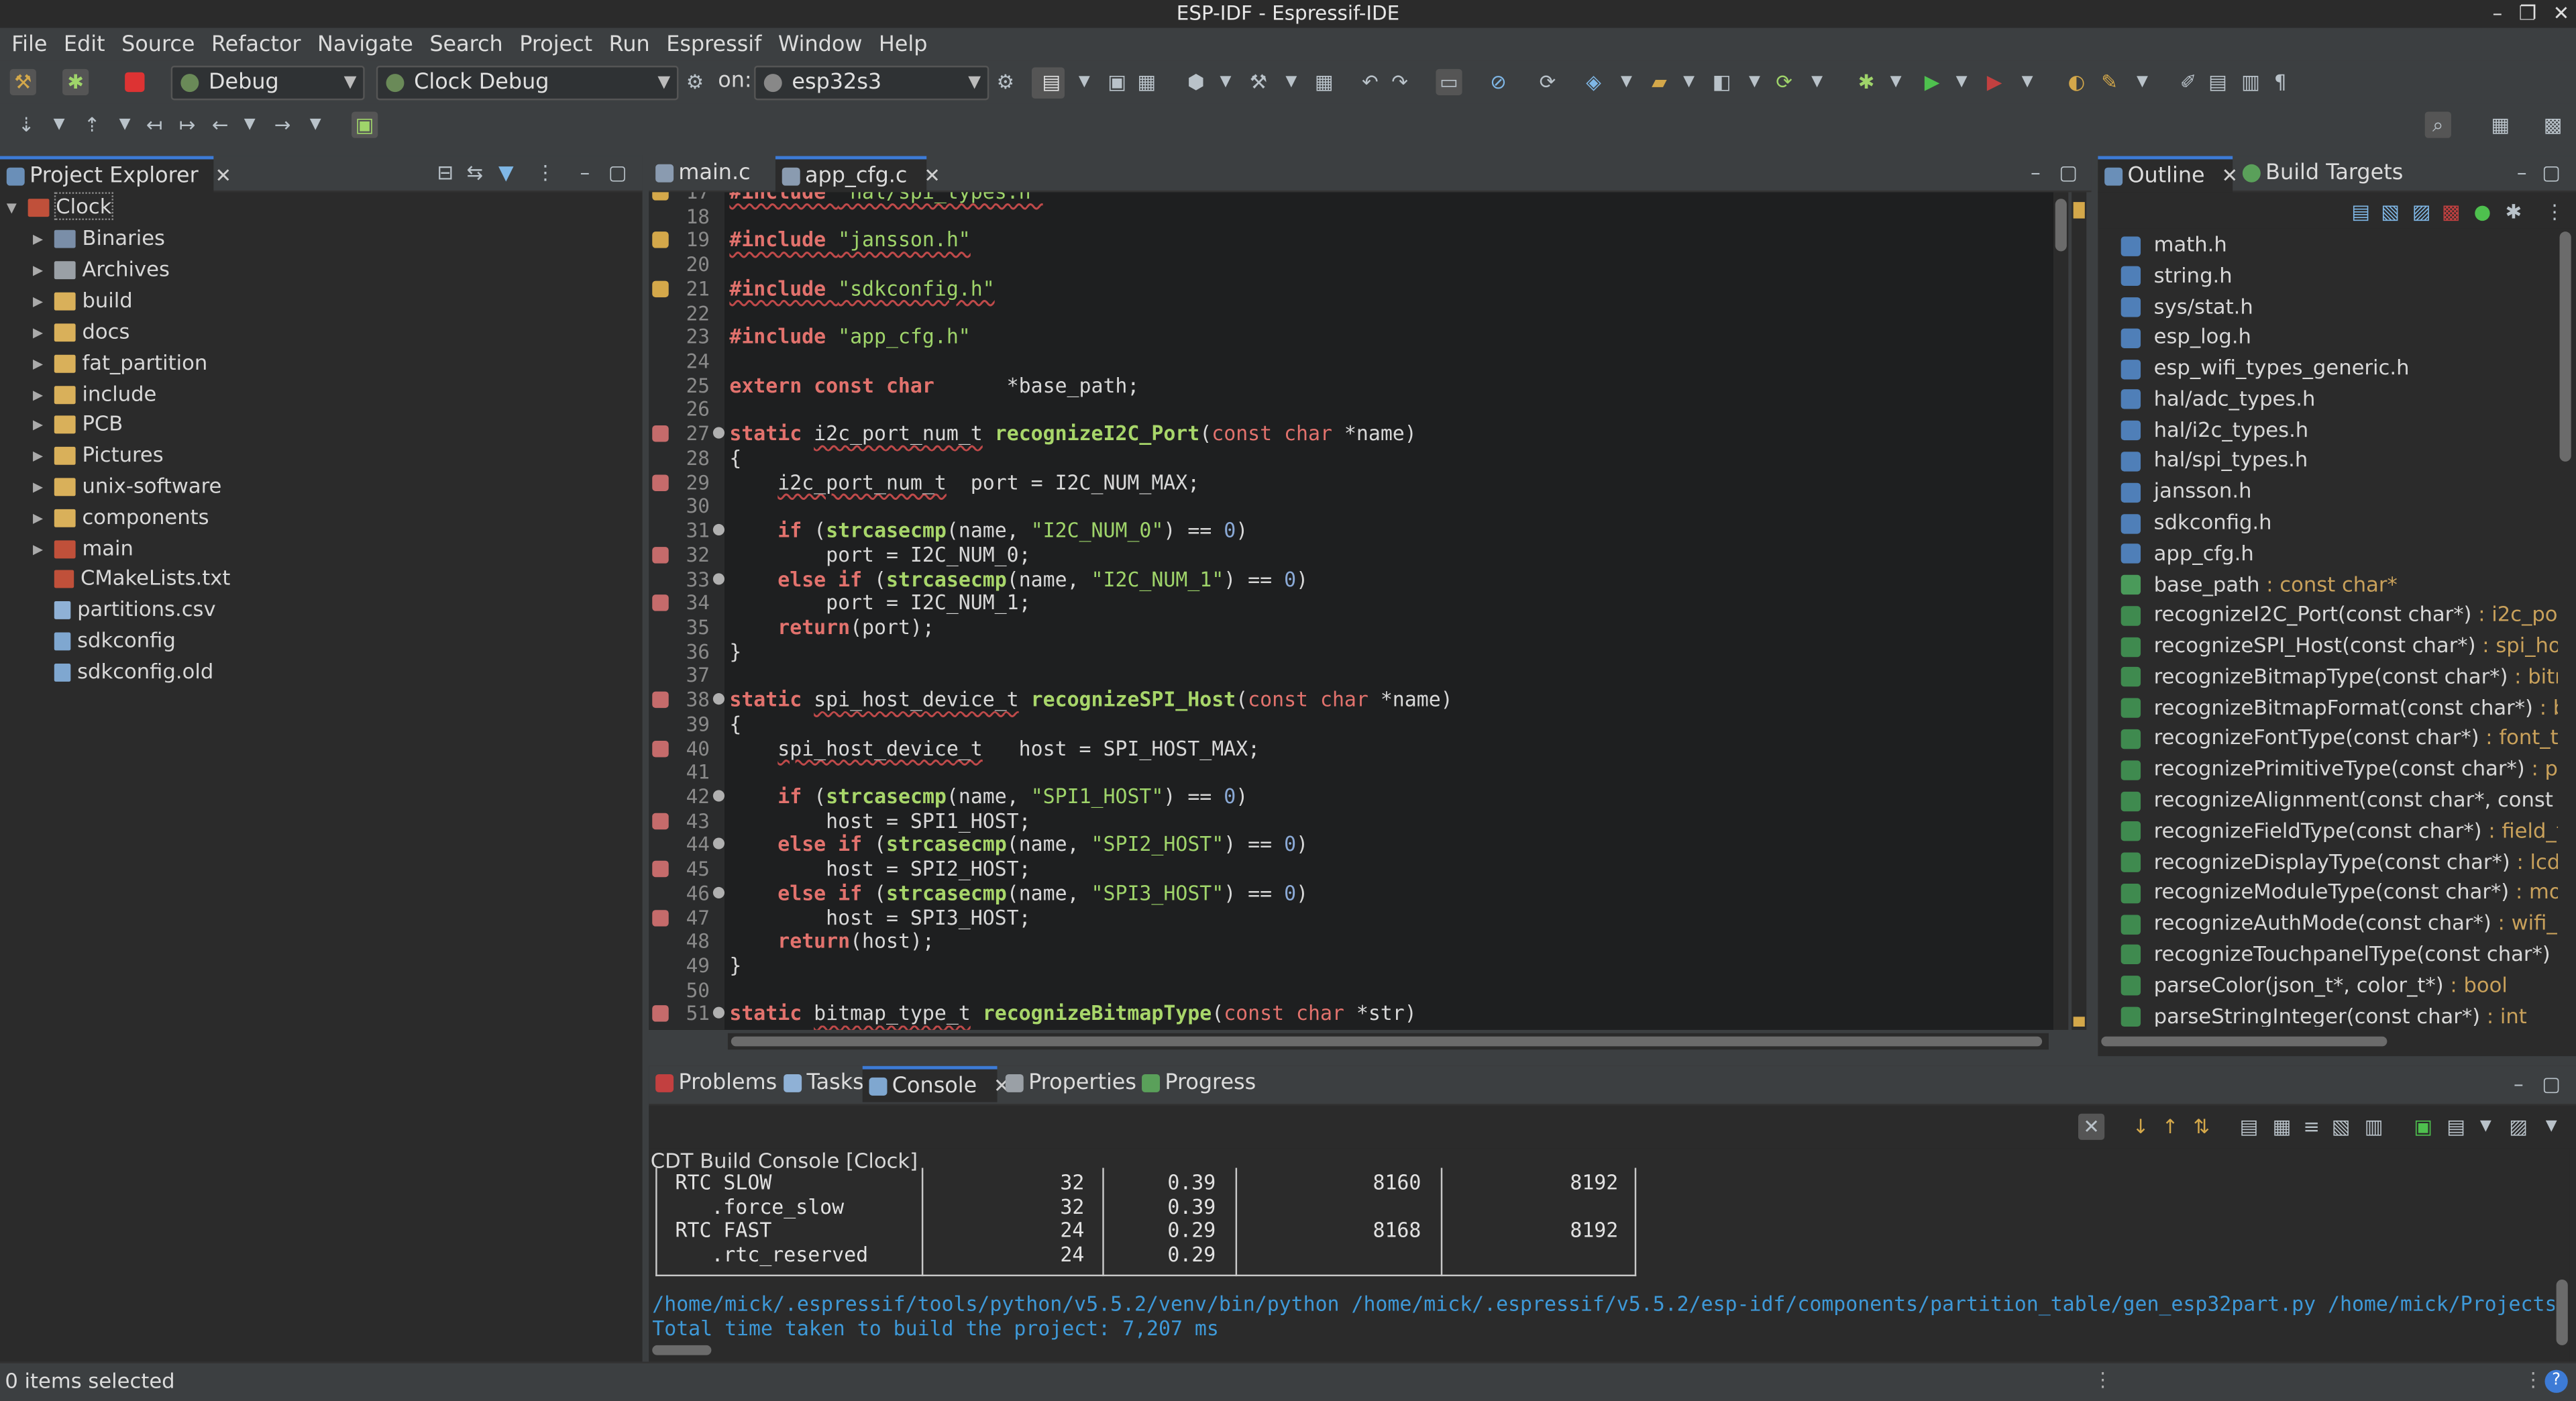 The width and height of the screenshot is (2576, 1401). Describe the element at coordinates (83, 300) in the screenshot. I see `tree-item-build: ▶ build` at that location.